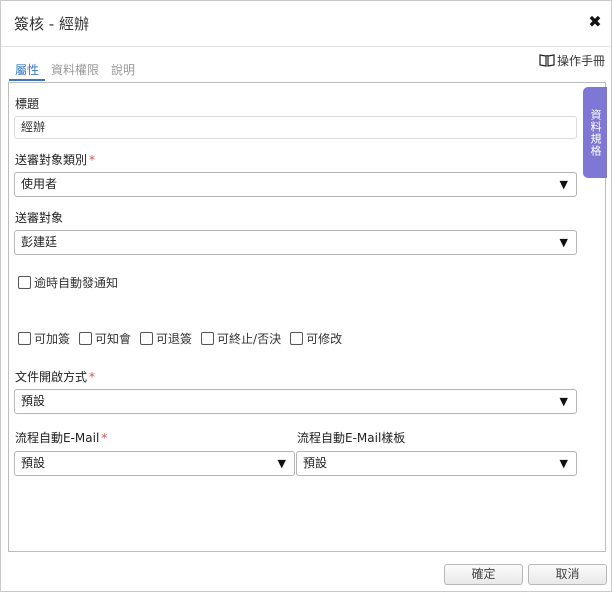 This screenshot has height=592, width=612. I want to click on option-label: 可知會, so click(113, 339).